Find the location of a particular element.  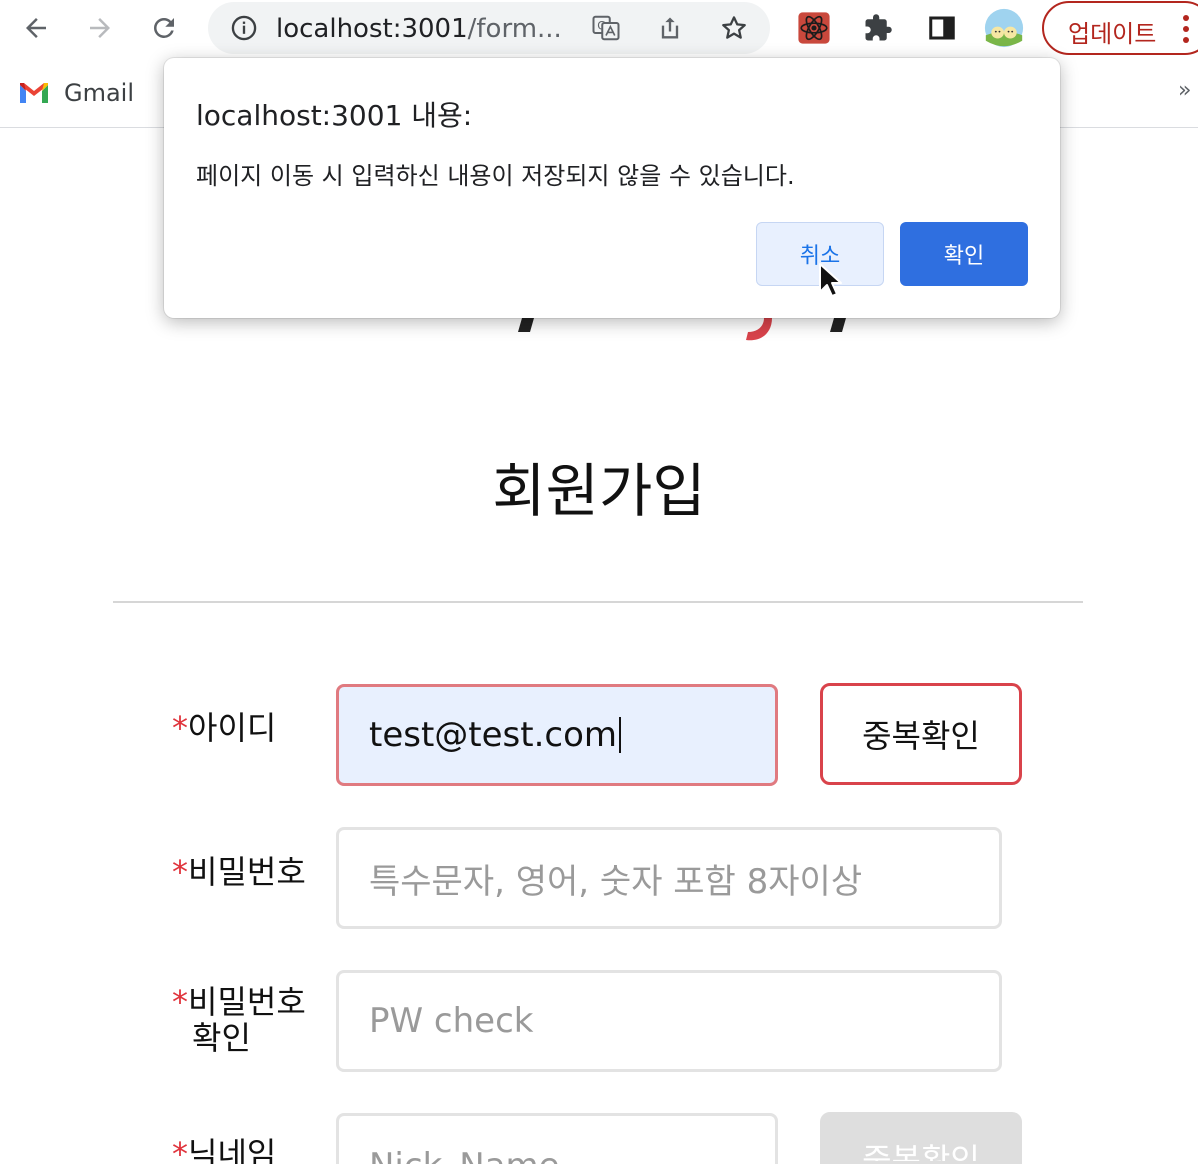

nickname-label: *닉네임 is located at coordinates (224, 1150).